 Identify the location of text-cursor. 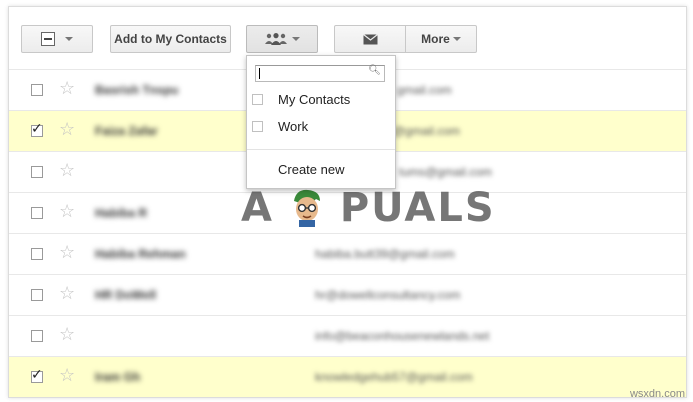
(259, 73).